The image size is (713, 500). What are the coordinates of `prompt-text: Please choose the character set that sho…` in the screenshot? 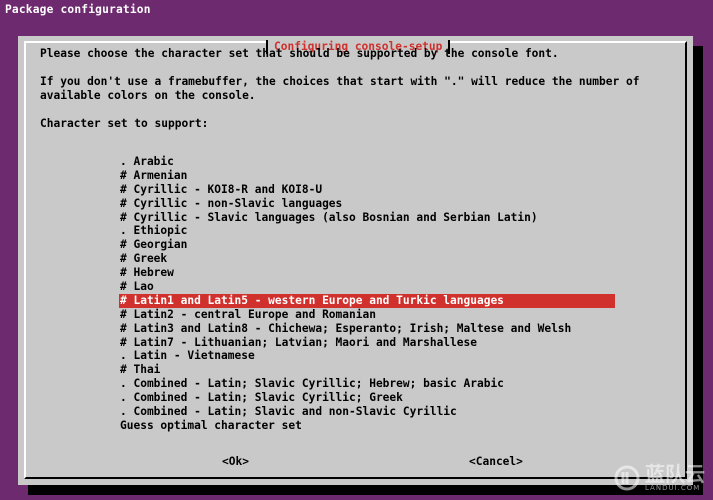 It's located at (299, 53).